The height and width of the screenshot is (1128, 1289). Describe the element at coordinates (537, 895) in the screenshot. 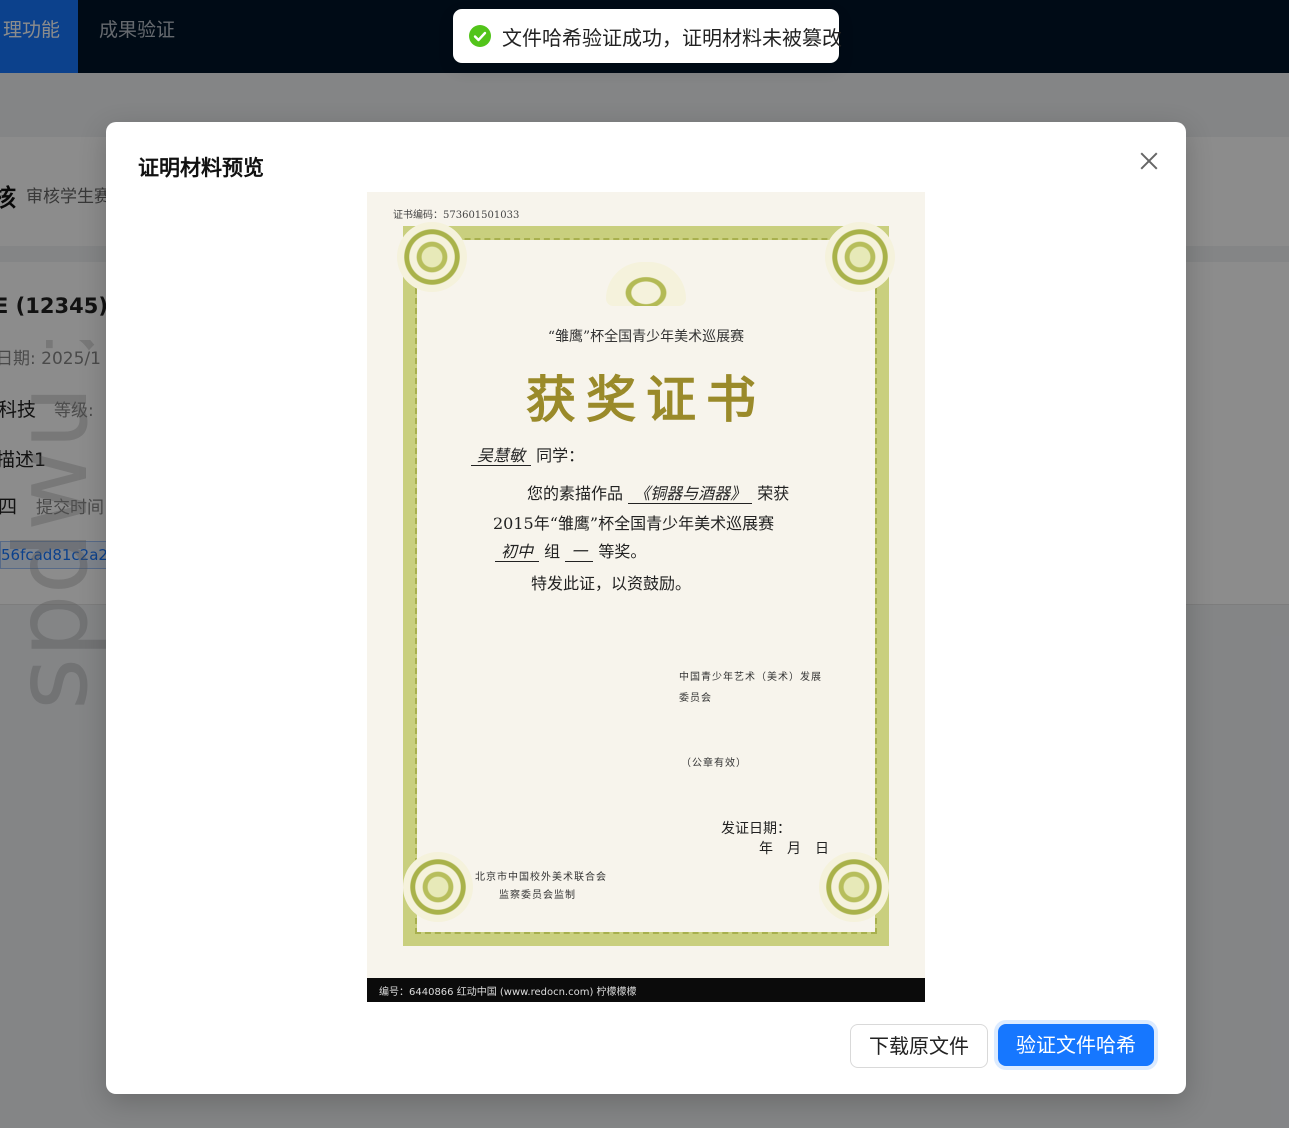

I see `footer-org-2: 监察委员会监制` at that location.